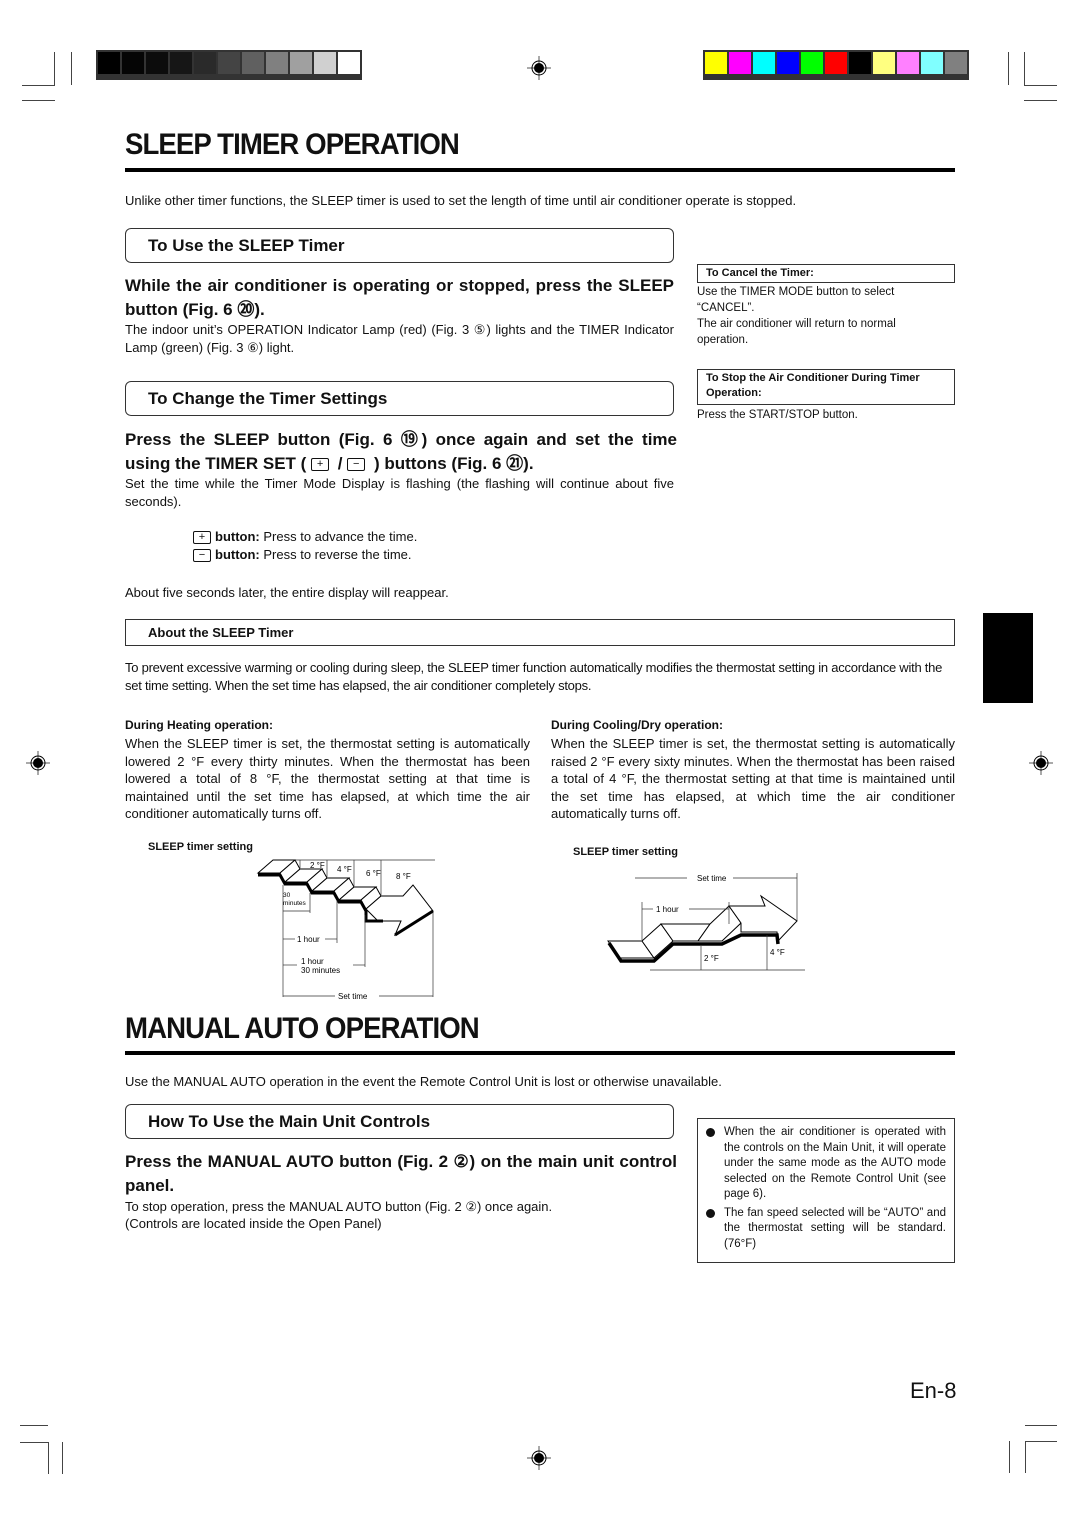 Image resolution: width=1080 pixels, height=1528 pixels. Describe the element at coordinates (453, 463) in the screenshot. I see `instruction-text: ) buttons (Fig. 6 ㉑).` at that location.